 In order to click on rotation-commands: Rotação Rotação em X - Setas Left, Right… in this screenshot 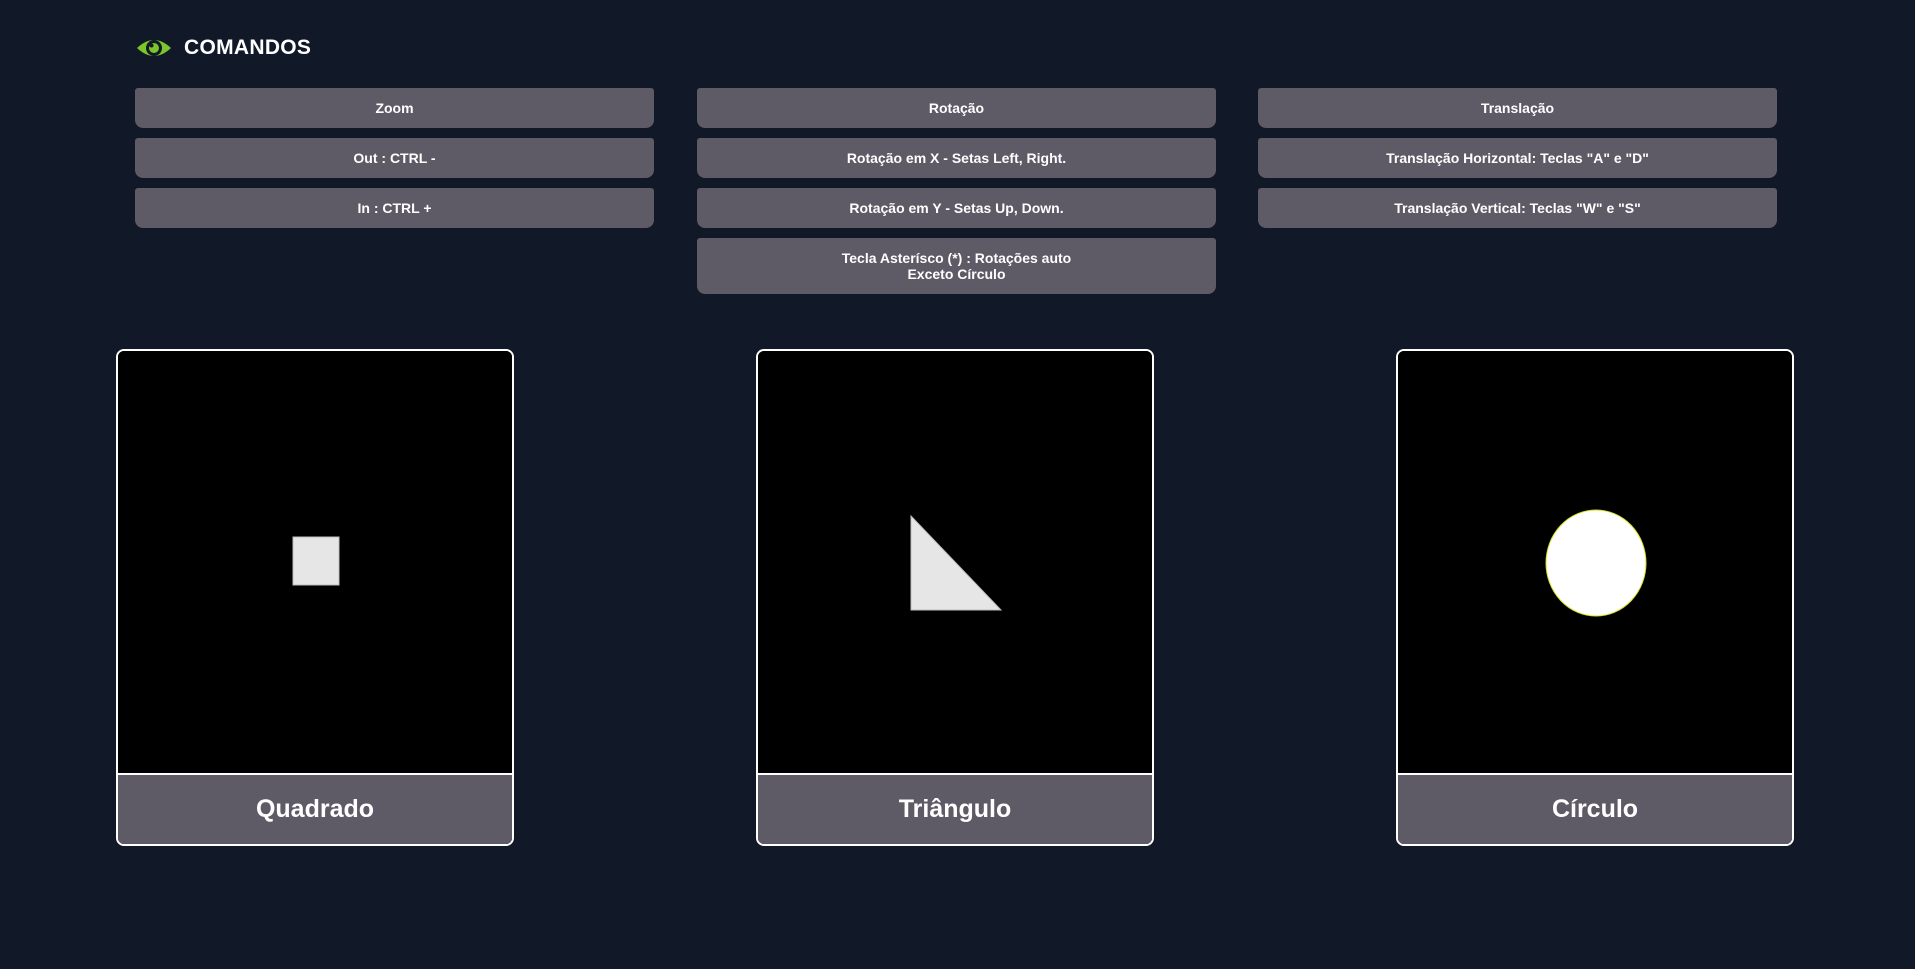, I will do `click(956, 196)`.